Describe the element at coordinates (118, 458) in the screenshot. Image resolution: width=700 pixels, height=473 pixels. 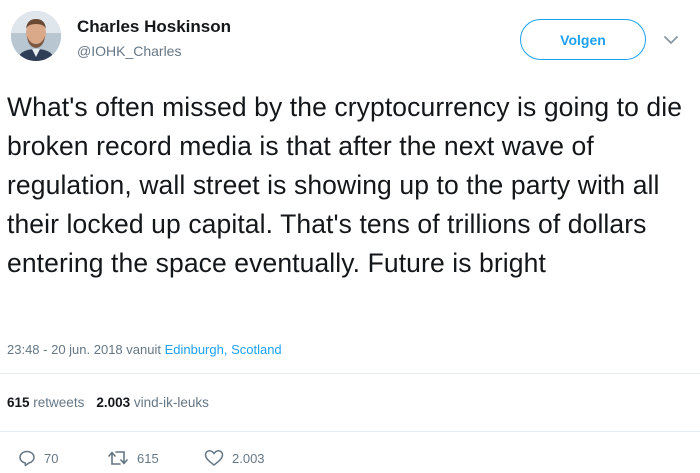
I see `retweet-icon` at that location.